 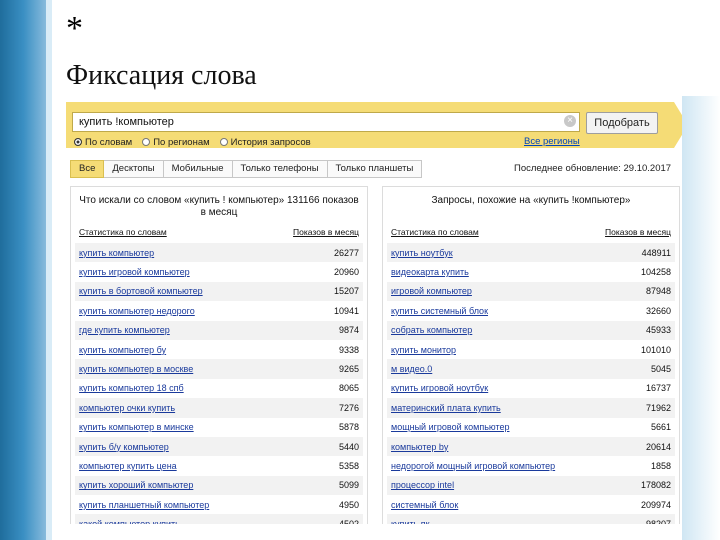 I want to click on table-row: купить в бортовой компьютер 15207, so click(x=219, y=291).